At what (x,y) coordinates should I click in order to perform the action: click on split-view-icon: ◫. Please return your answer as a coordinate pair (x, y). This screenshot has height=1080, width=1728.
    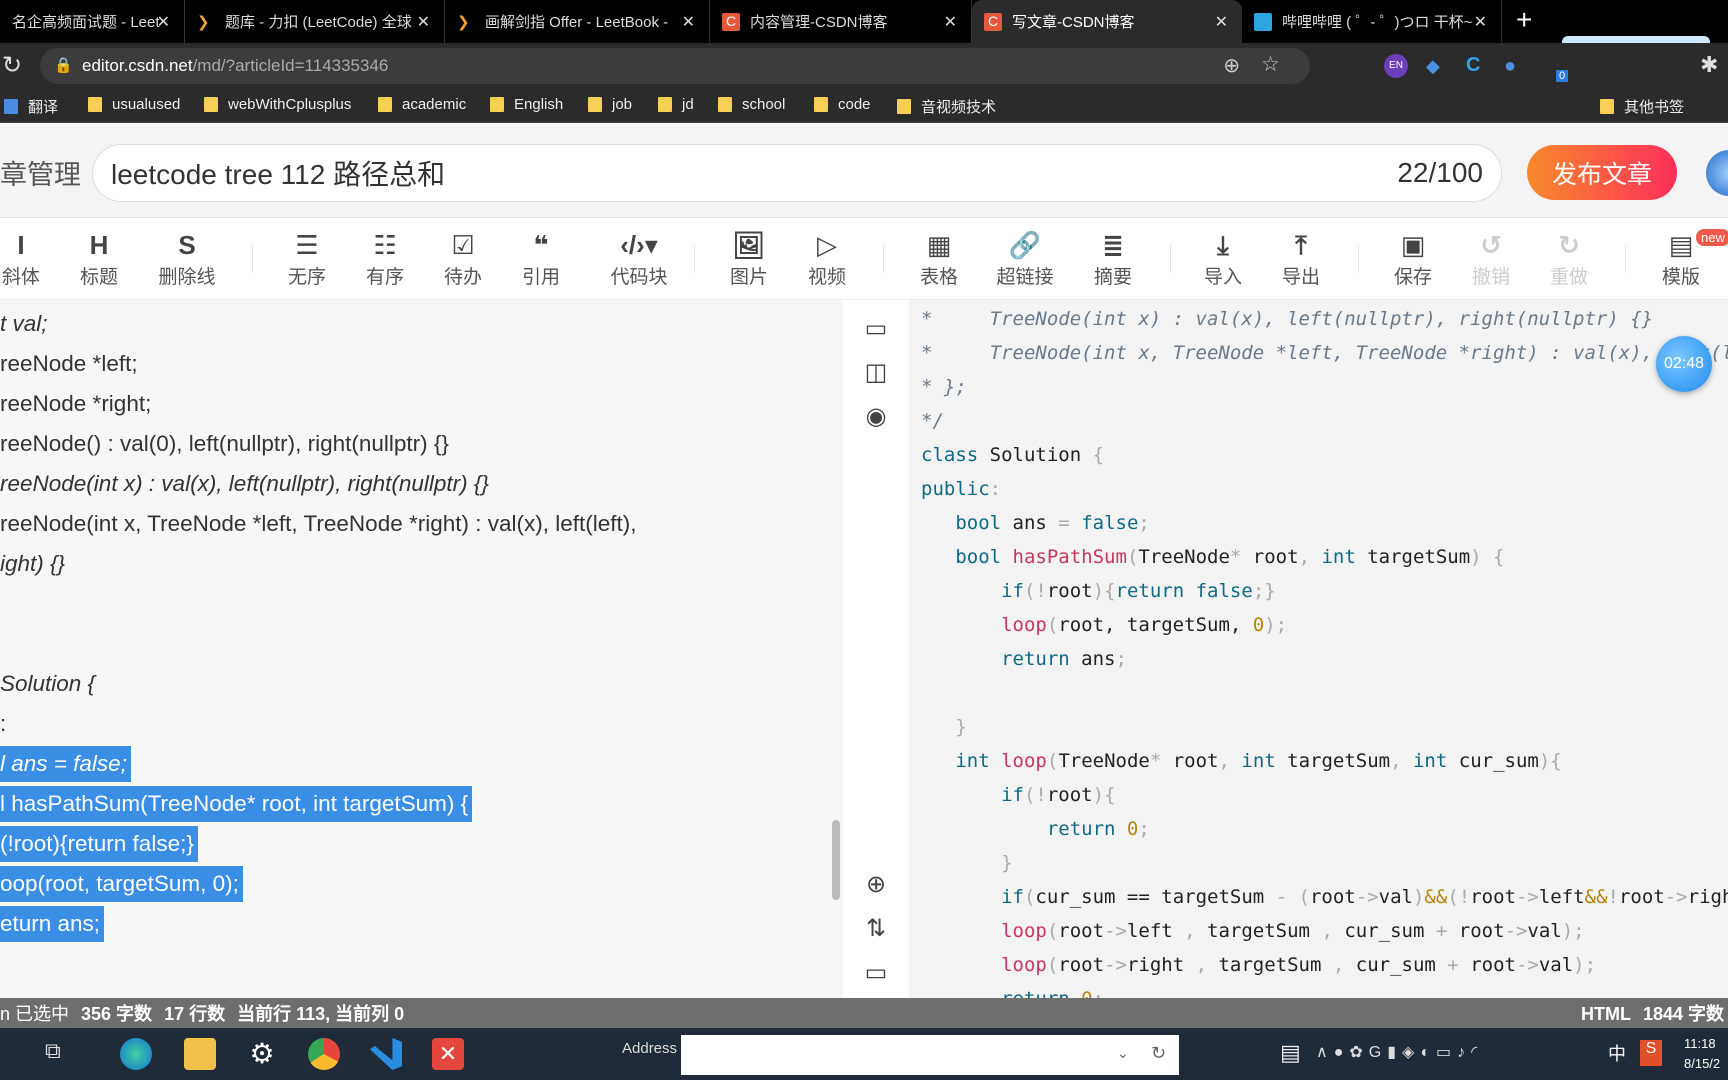
    Looking at the image, I should click on (876, 373).